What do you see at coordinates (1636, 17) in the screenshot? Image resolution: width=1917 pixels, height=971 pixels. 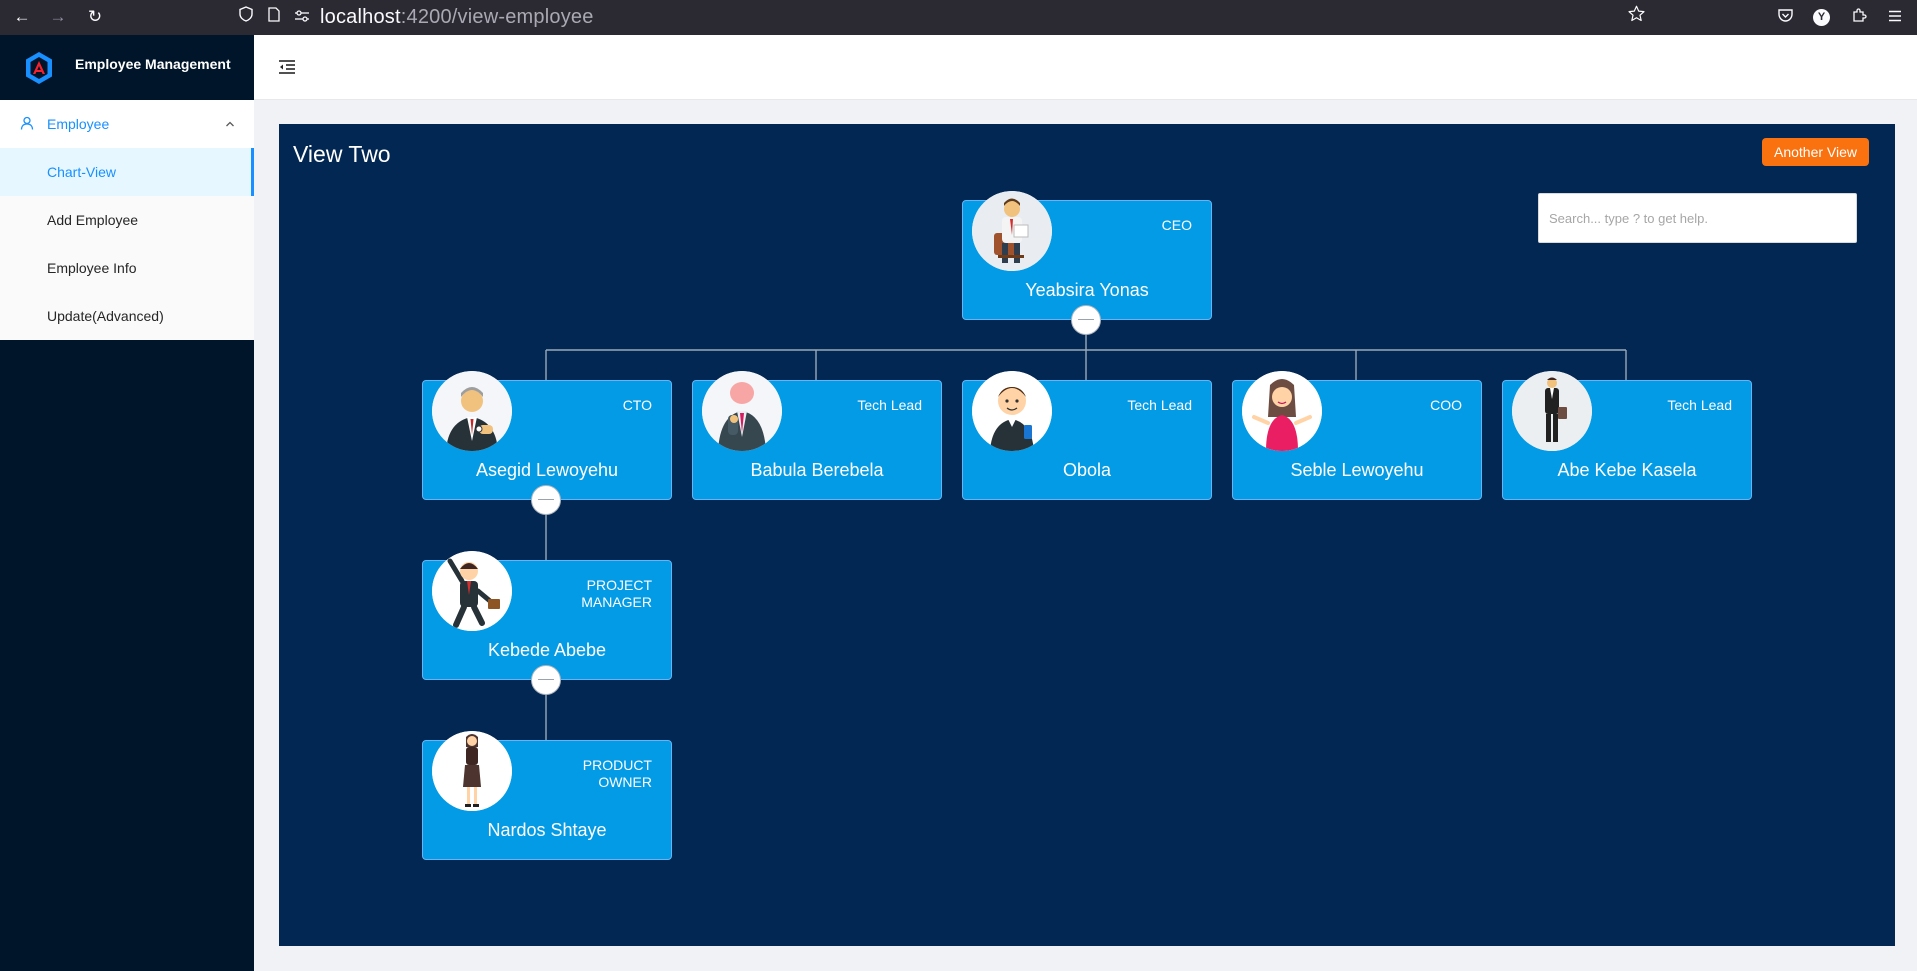 I see `bookmark-star-icon` at bounding box center [1636, 17].